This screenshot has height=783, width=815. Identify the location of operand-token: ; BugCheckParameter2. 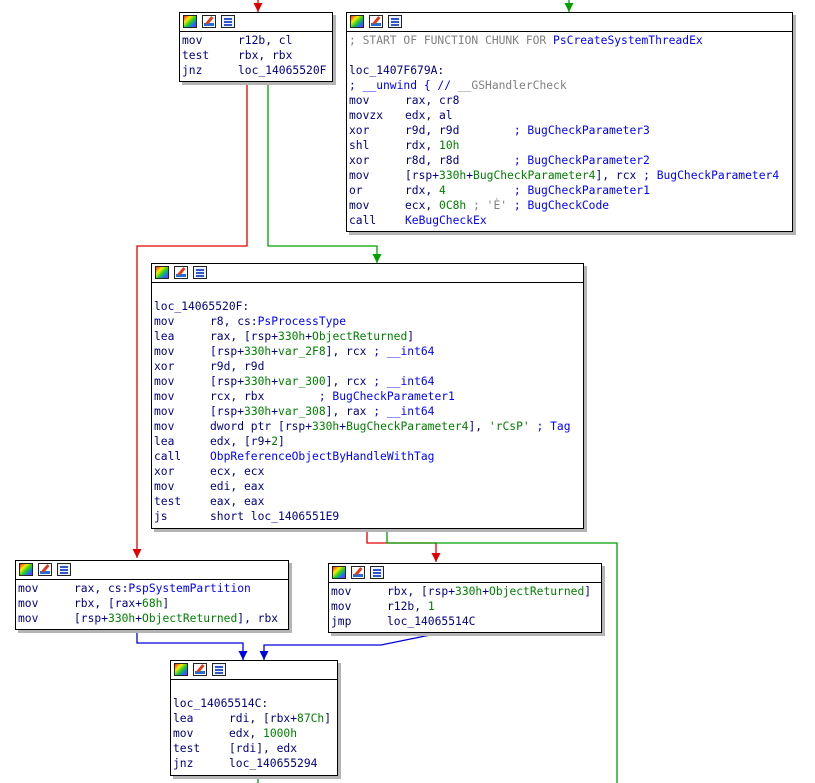
(581, 160).